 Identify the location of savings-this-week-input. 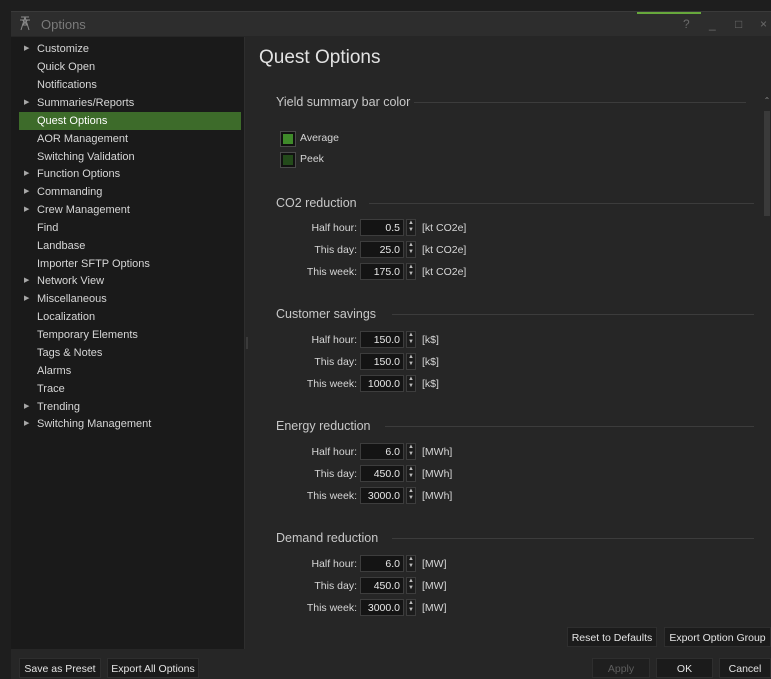
(382, 383).